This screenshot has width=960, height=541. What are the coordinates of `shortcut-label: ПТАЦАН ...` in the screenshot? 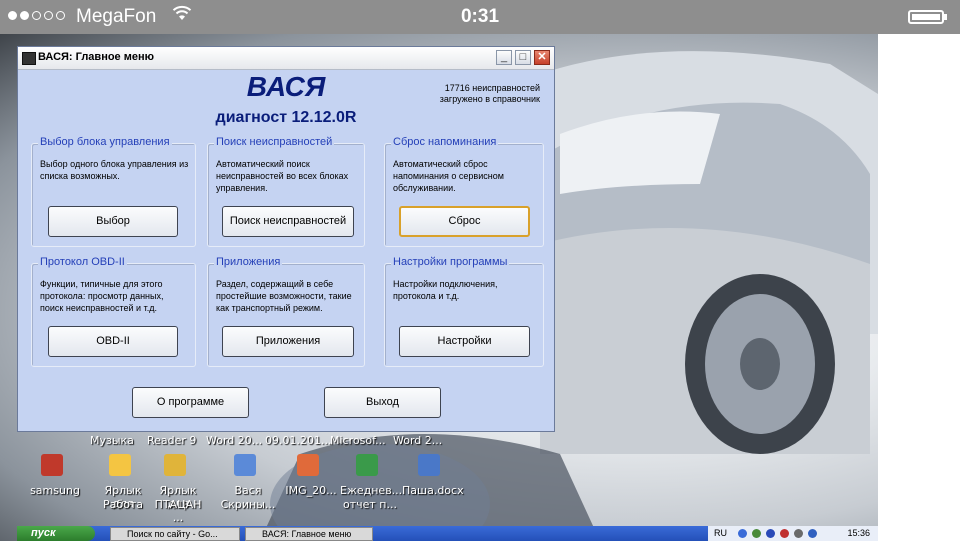 It's located at (178, 511).